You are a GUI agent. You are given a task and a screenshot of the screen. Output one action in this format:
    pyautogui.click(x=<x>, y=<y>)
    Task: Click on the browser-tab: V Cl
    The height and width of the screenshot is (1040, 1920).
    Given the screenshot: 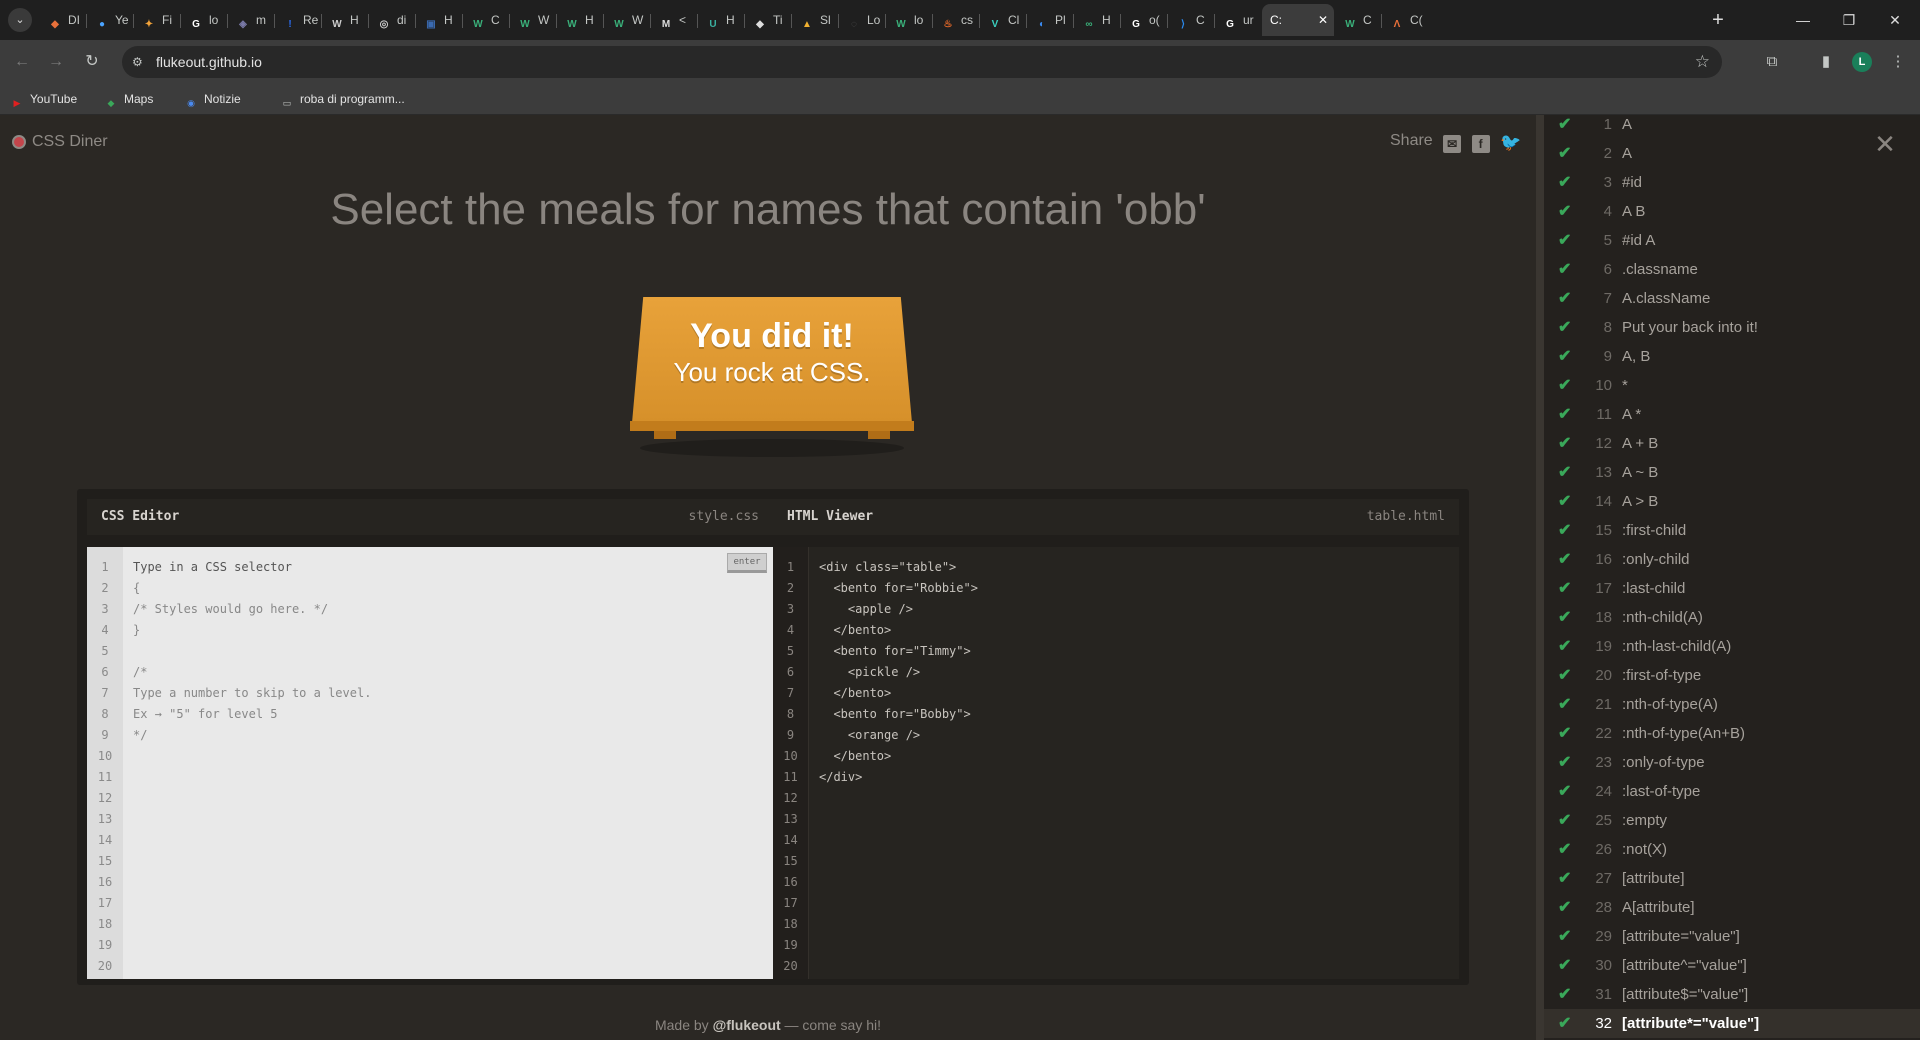 What is the action you would take?
    pyautogui.click(x=1003, y=20)
    